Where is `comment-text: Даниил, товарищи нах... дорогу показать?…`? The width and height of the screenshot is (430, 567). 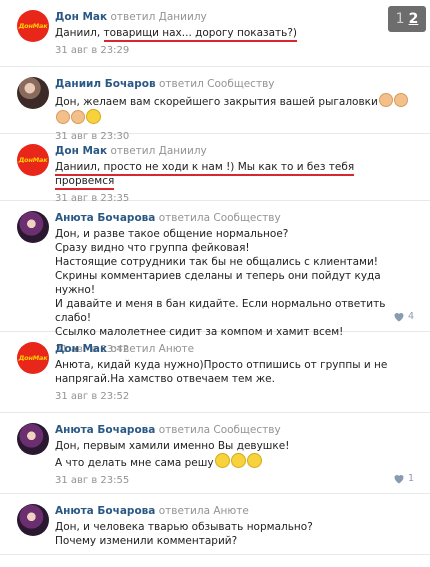
comment-text: Даниил, товарищи нах... дорогу показать?… is located at coordinates (234, 34).